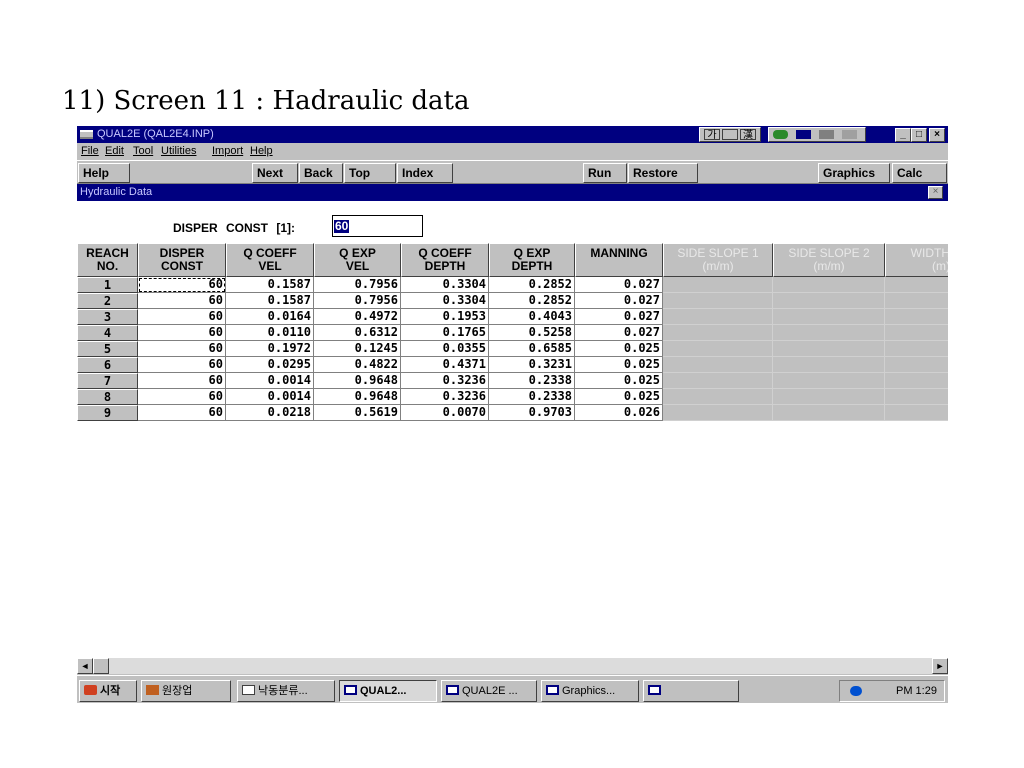  Describe the element at coordinates (178, 151) in the screenshot. I see `menu-utilities: Utilities` at that location.